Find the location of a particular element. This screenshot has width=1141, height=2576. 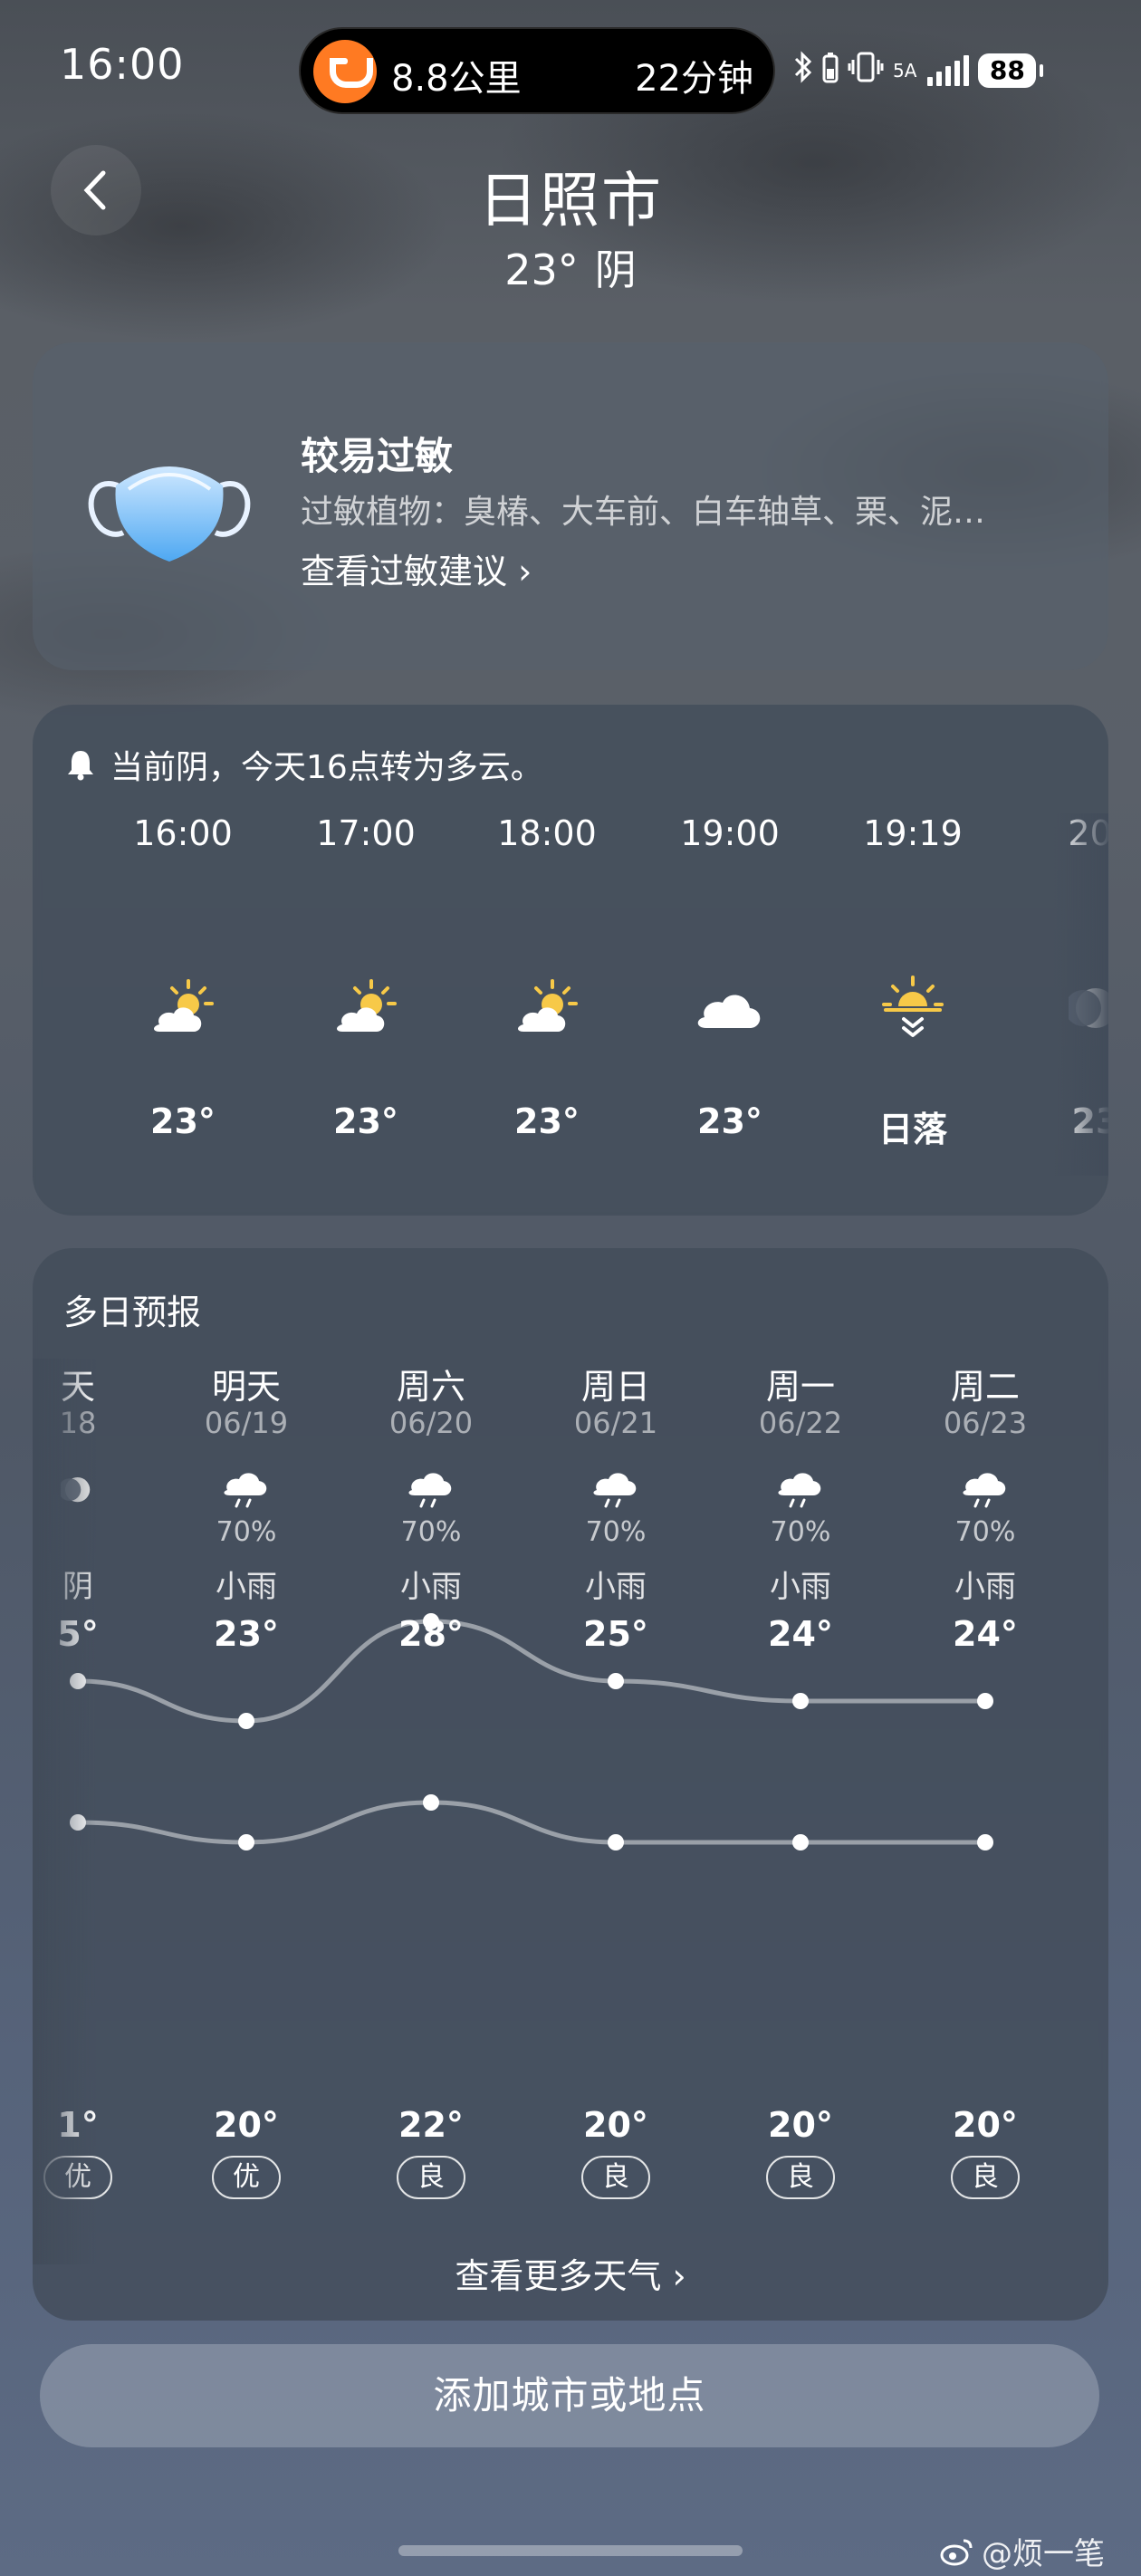

more-weather-link: 查看更多天气 › is located at coordinates (570, 2273).